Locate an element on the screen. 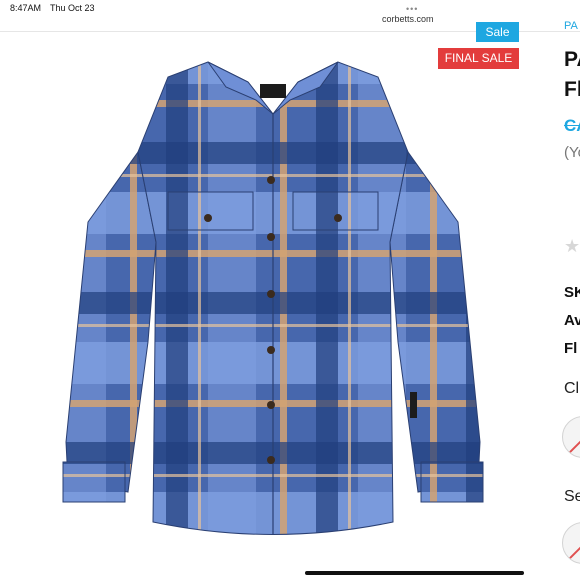  product-title-line2: Fl is located at coordinates (572, 89).